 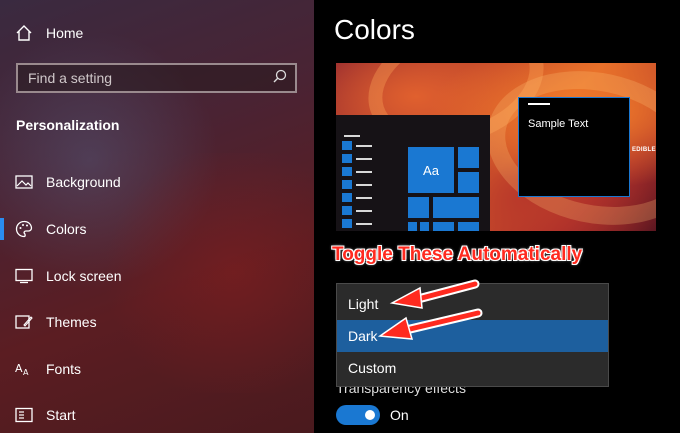 What do you see at coordinates (68, 125) in the screenshot?
I see `section-title: Personalization` at bounding box center [68, 125].